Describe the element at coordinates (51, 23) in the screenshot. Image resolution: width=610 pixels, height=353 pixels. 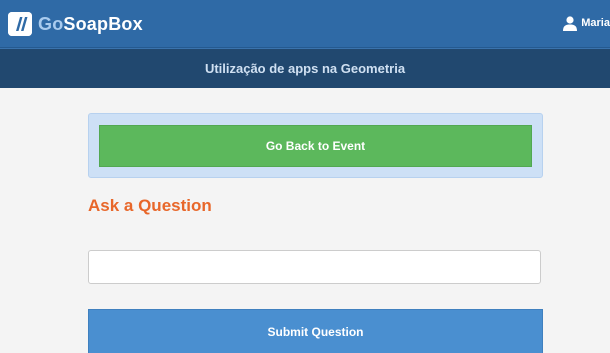
I see `logo-prefix: Go` at that location.